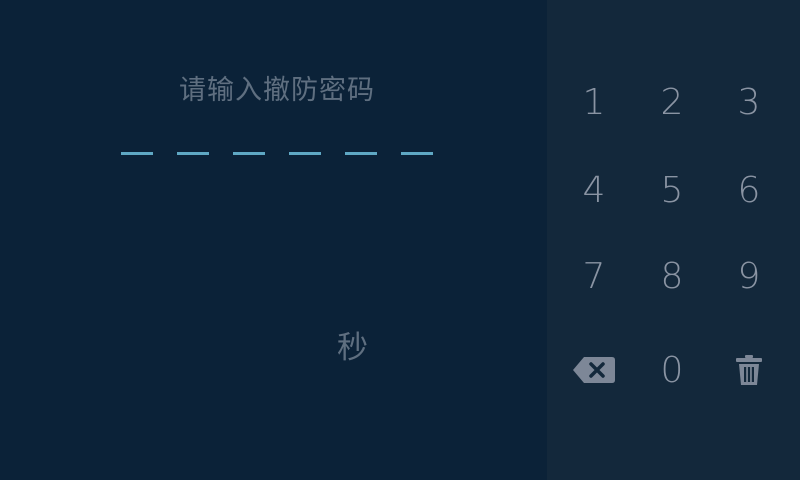  I want to click on key-6: 6, so click(749, 190).